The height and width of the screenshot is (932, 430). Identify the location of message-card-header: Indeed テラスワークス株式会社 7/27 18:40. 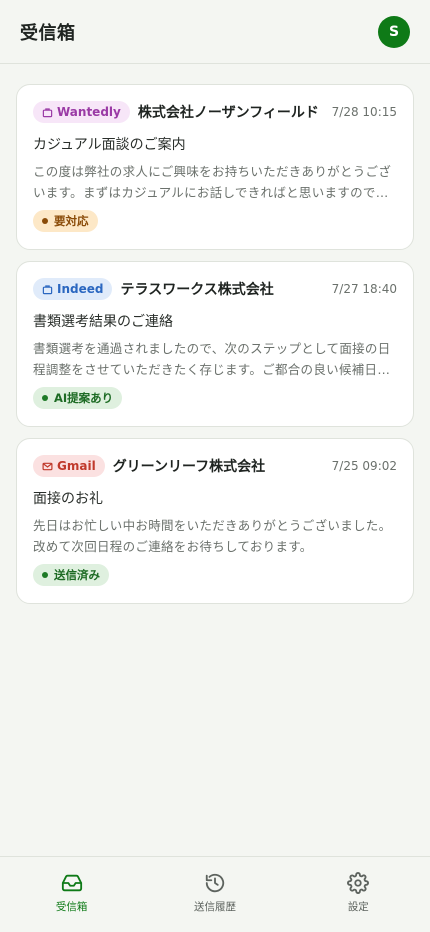
(215, 289).